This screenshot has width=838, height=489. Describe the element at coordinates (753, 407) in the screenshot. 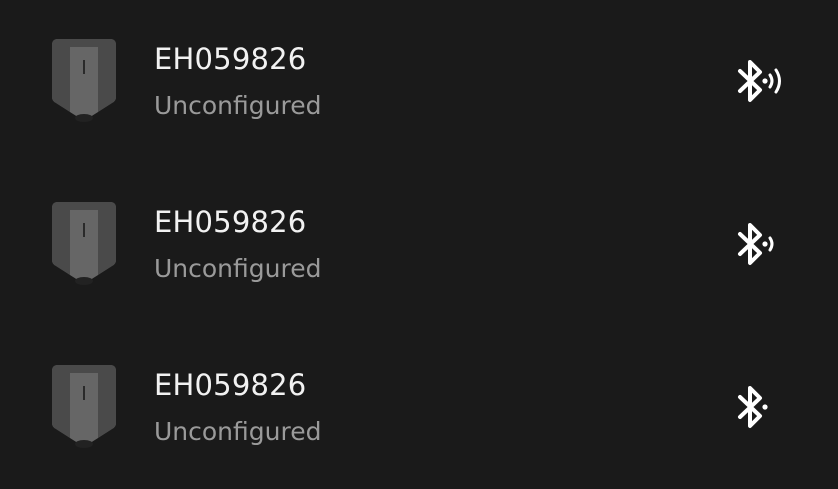

I see `bluetooth-signal-weak-icon` at that location.